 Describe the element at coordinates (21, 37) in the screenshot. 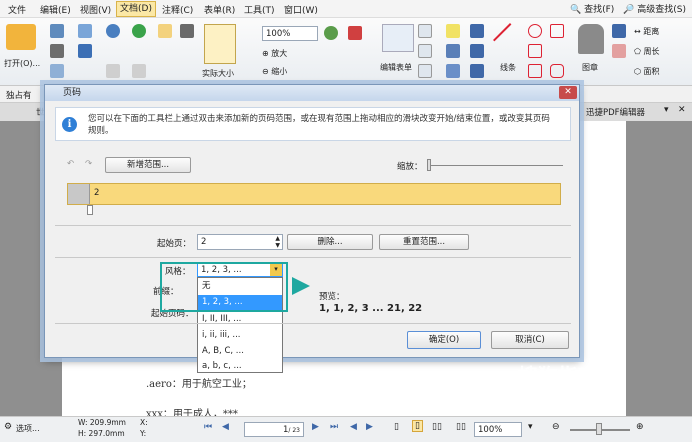

I see `open-folder-icon` at that location.